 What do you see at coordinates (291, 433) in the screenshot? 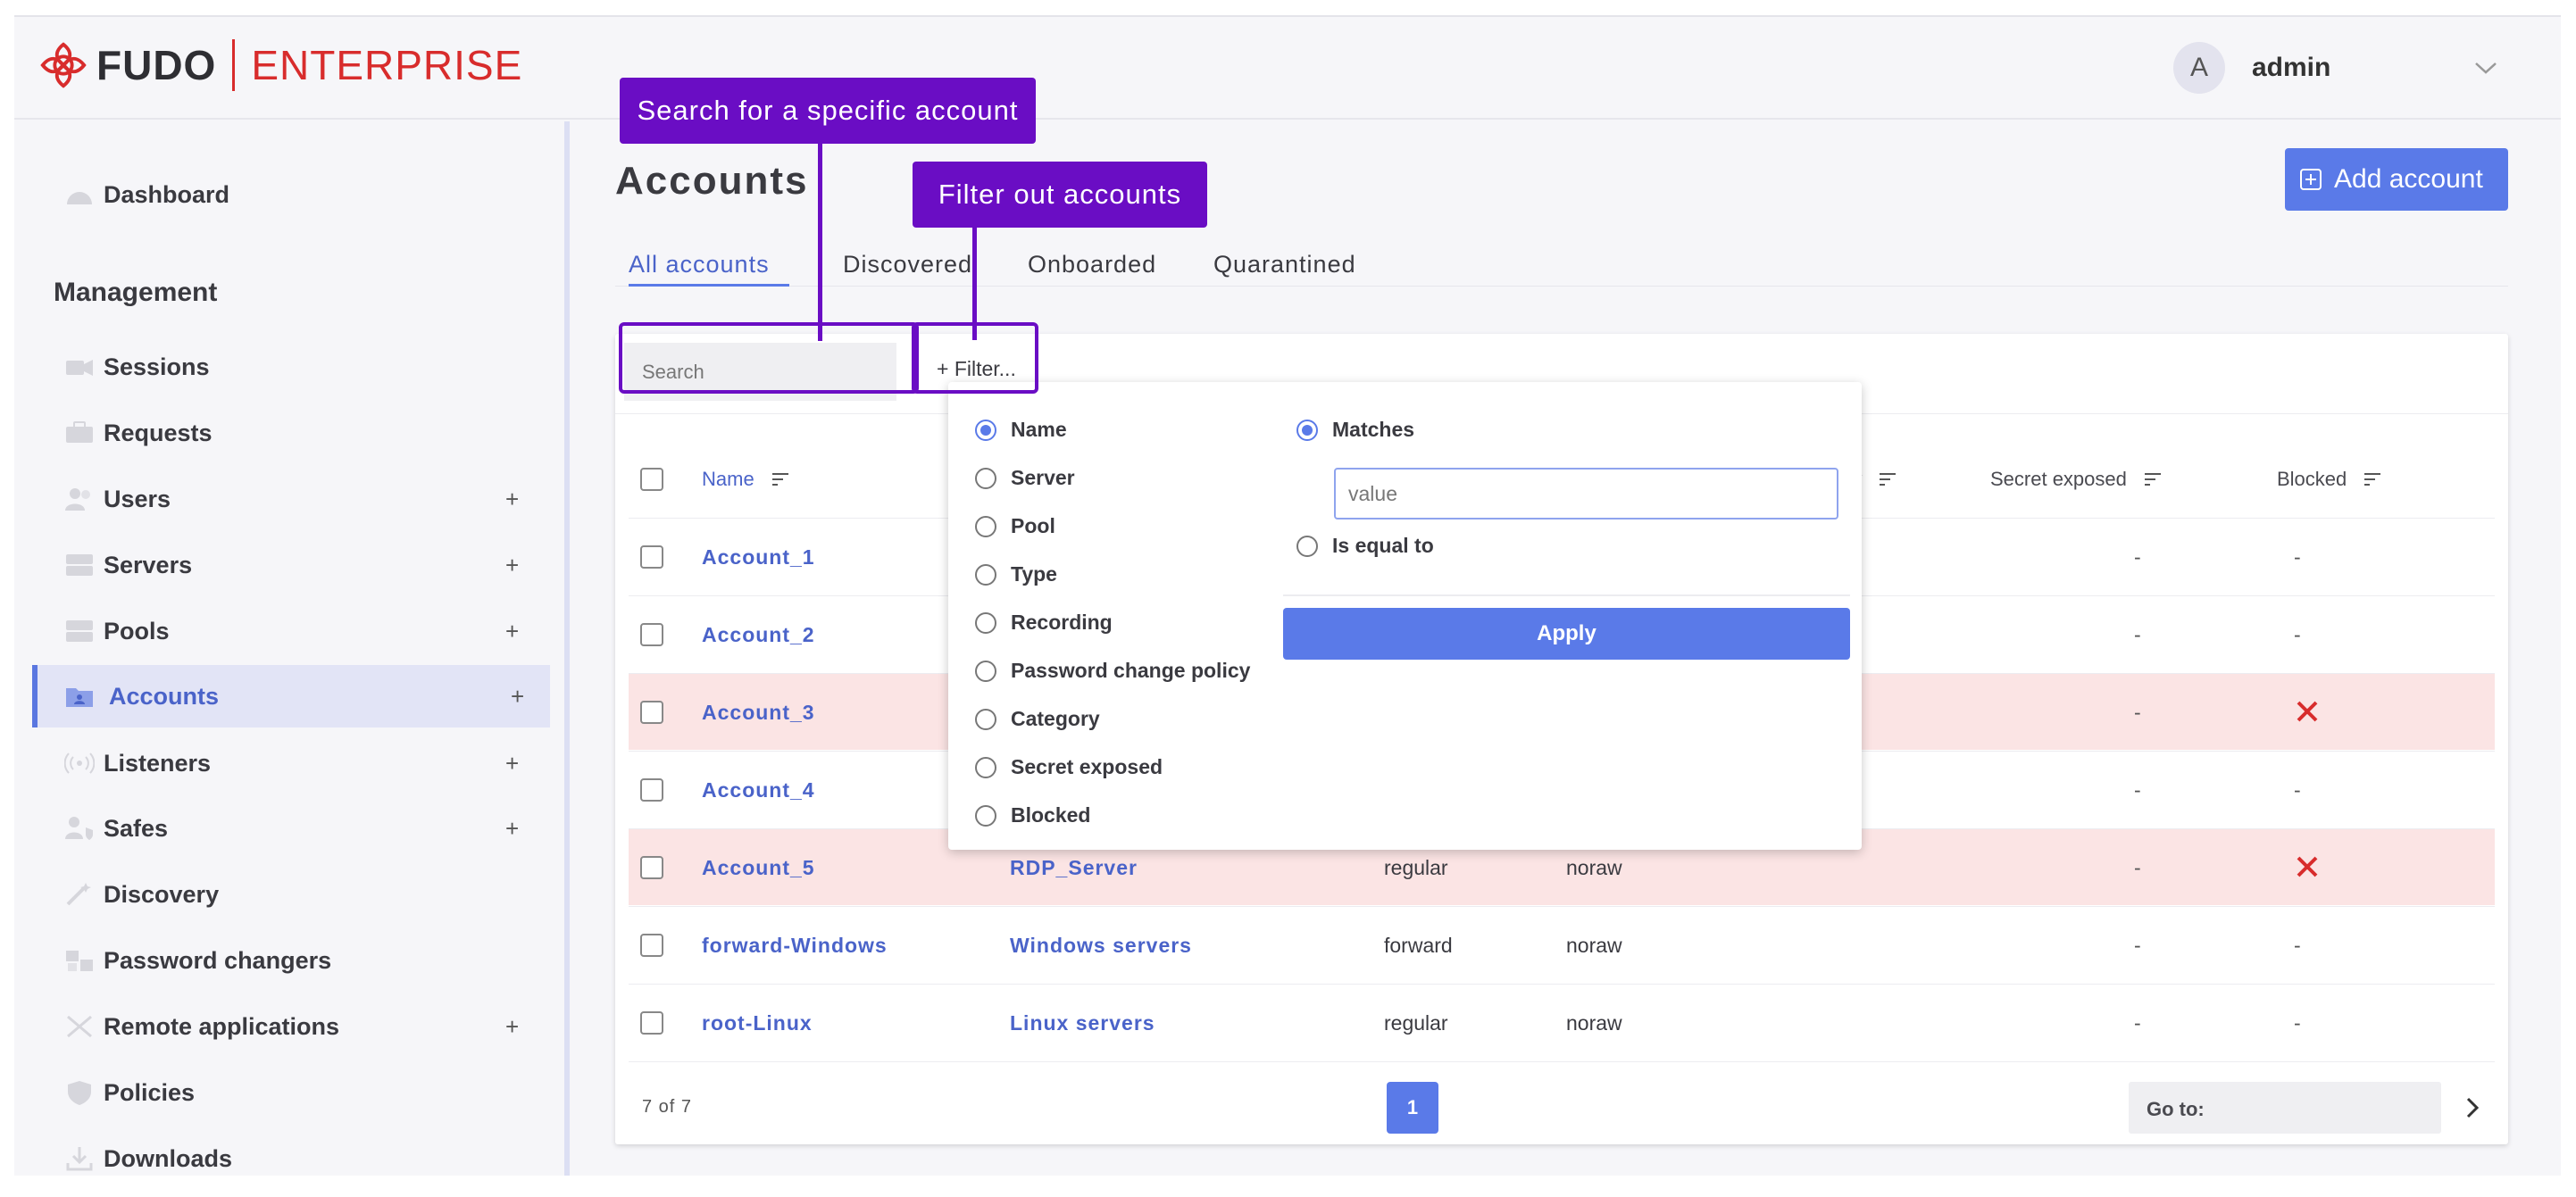
I see `sidebar-item-requests: Requests` at bounding box center [291, 433].